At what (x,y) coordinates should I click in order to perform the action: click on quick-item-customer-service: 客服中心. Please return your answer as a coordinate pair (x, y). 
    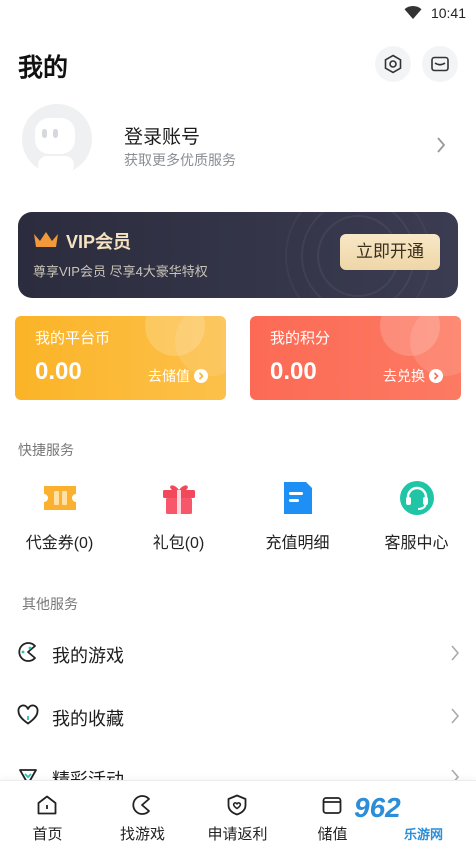
    Looking at the image, I should click on (416, 516).